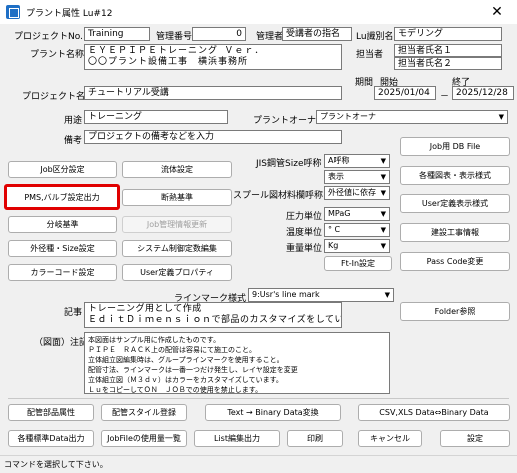  What do you see at coordinates (258, 464) in the screenshot?
I see `status-bar: コマンドを選択して下さい。` at bounding box center [258, 464].